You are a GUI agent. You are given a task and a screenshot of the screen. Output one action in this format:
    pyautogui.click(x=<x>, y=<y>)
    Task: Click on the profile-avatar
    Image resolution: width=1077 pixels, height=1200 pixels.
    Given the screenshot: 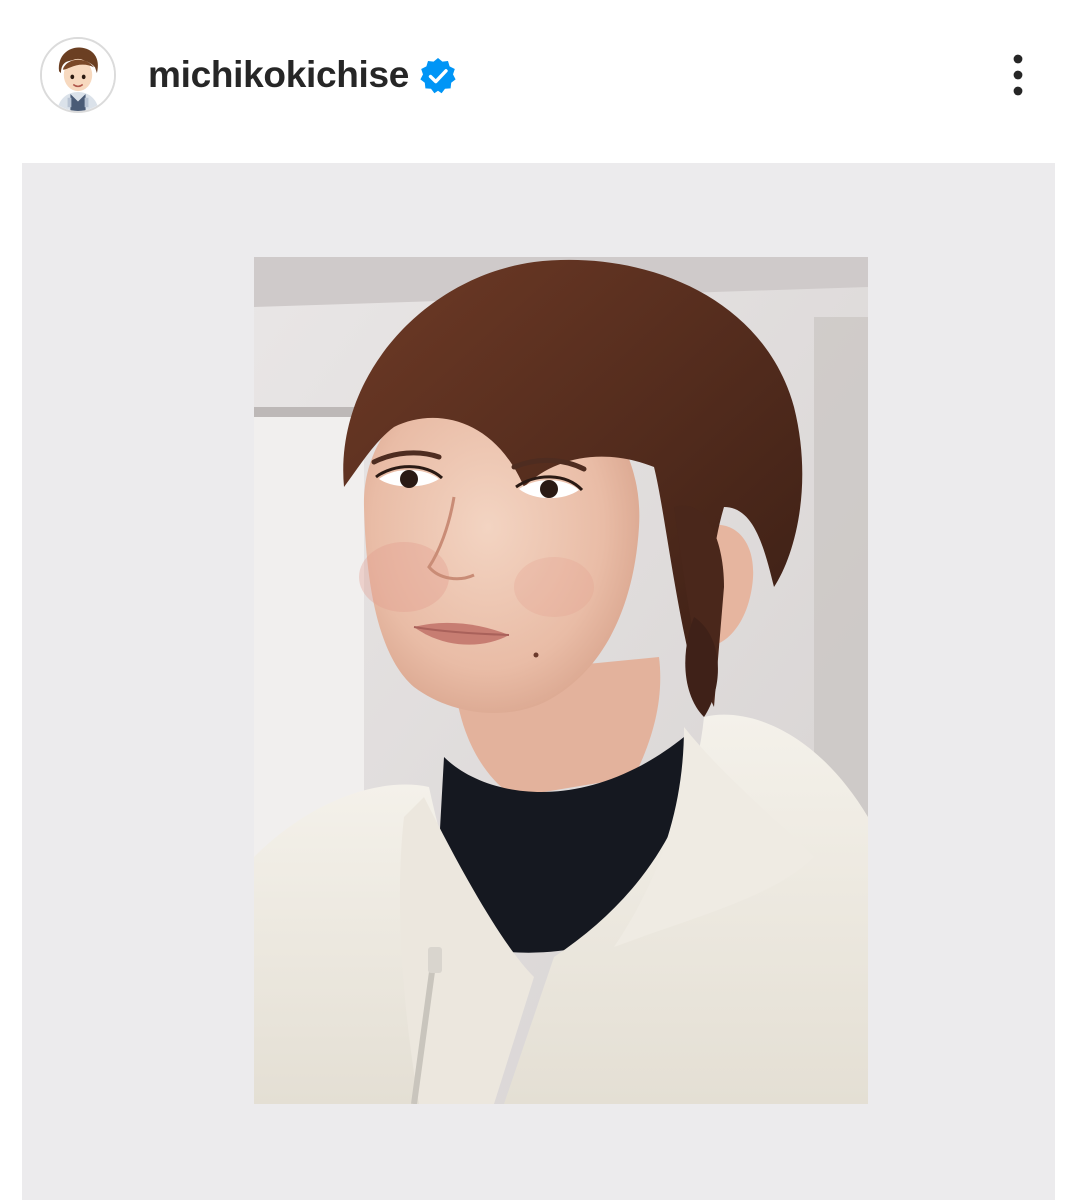 What is the action you would take?
    pyautogui.click(x=78, y=75)
    